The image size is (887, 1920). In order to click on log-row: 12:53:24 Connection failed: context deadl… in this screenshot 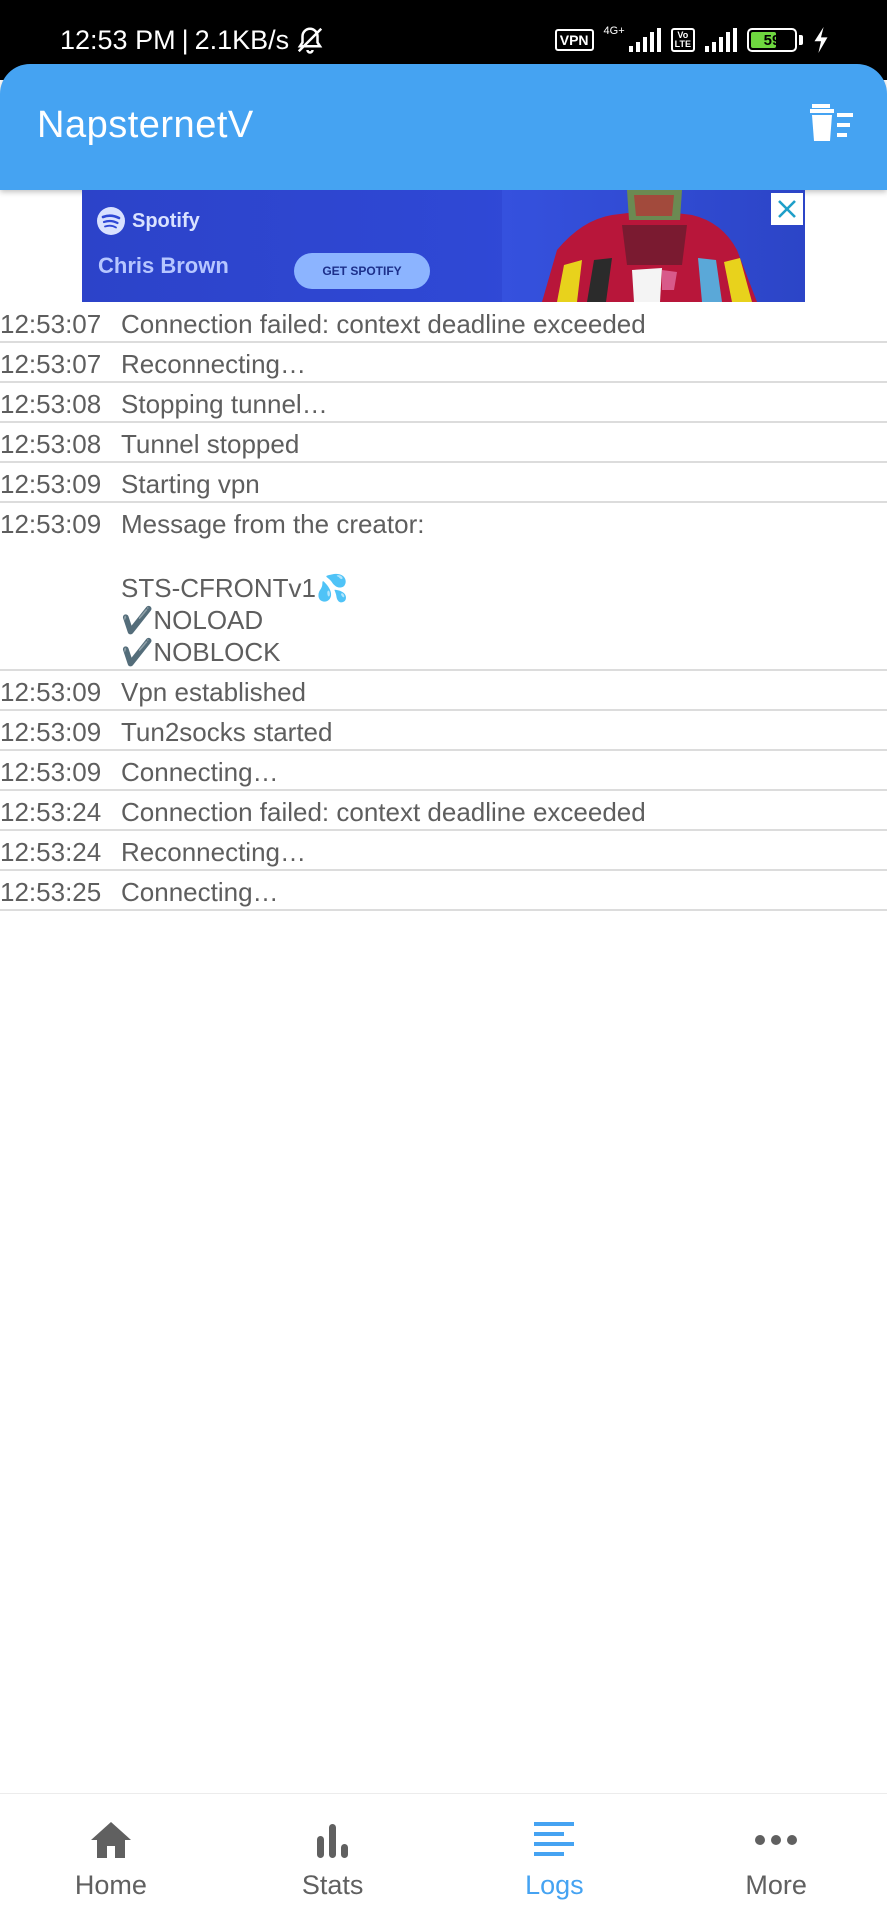, I will do `click(443, 811)`.